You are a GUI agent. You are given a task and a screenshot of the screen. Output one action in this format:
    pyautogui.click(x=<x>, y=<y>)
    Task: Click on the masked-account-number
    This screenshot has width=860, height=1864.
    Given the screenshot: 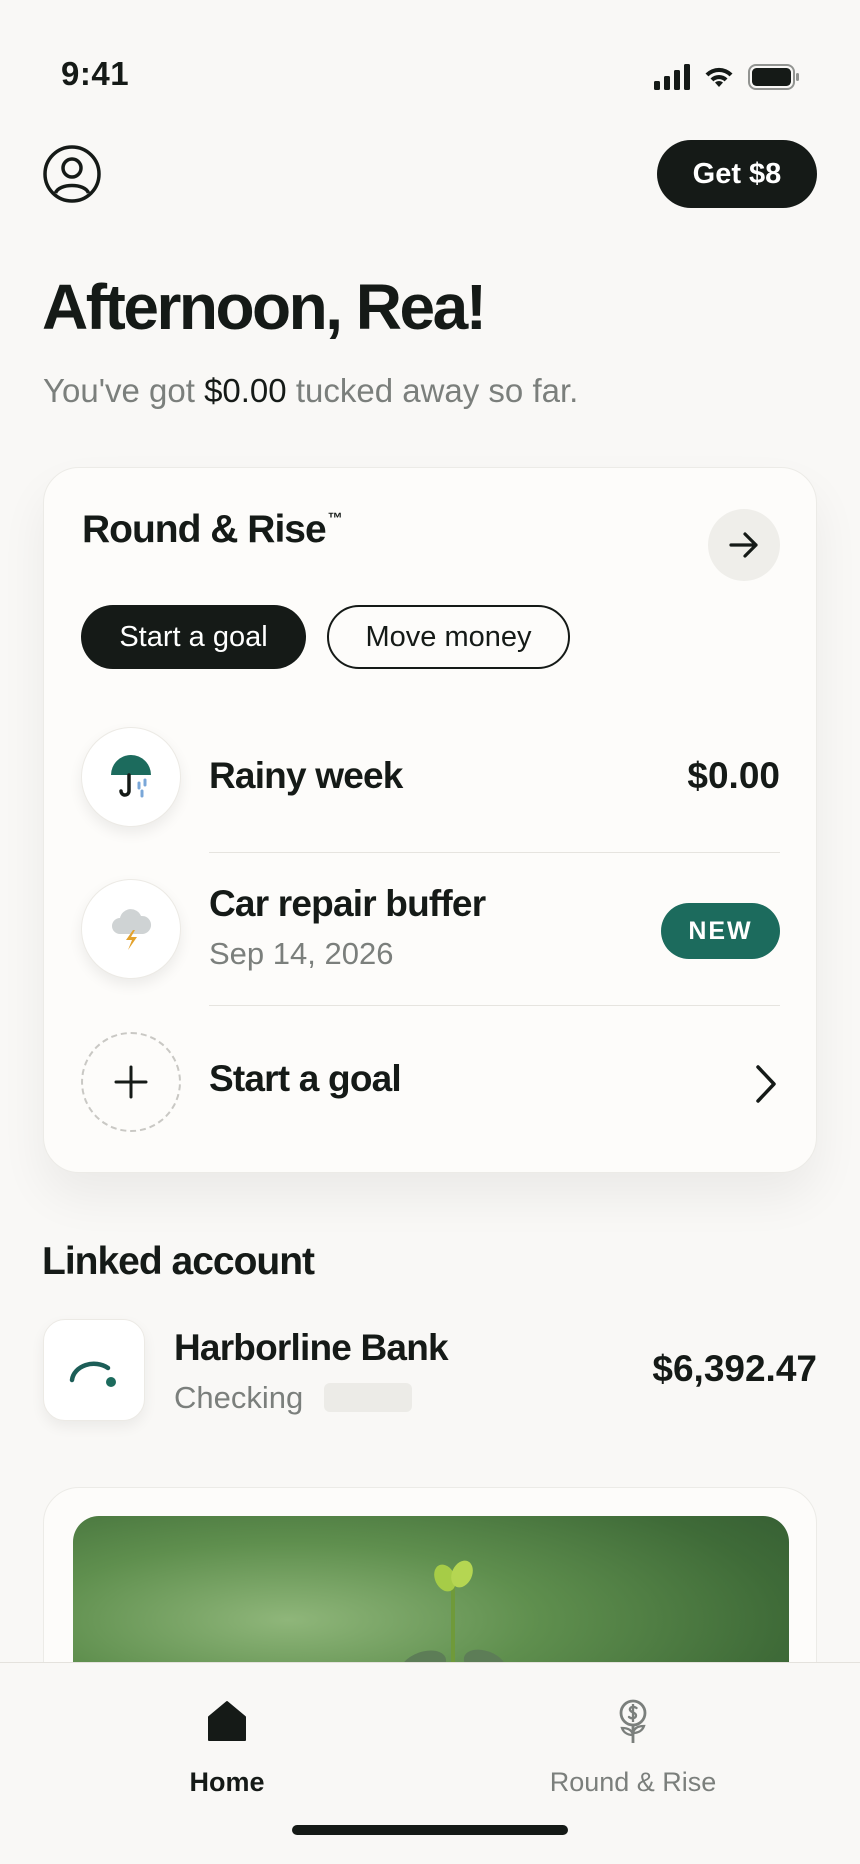 What is the action you would take?
    pyautogui.click(x=368, y=1397)
    